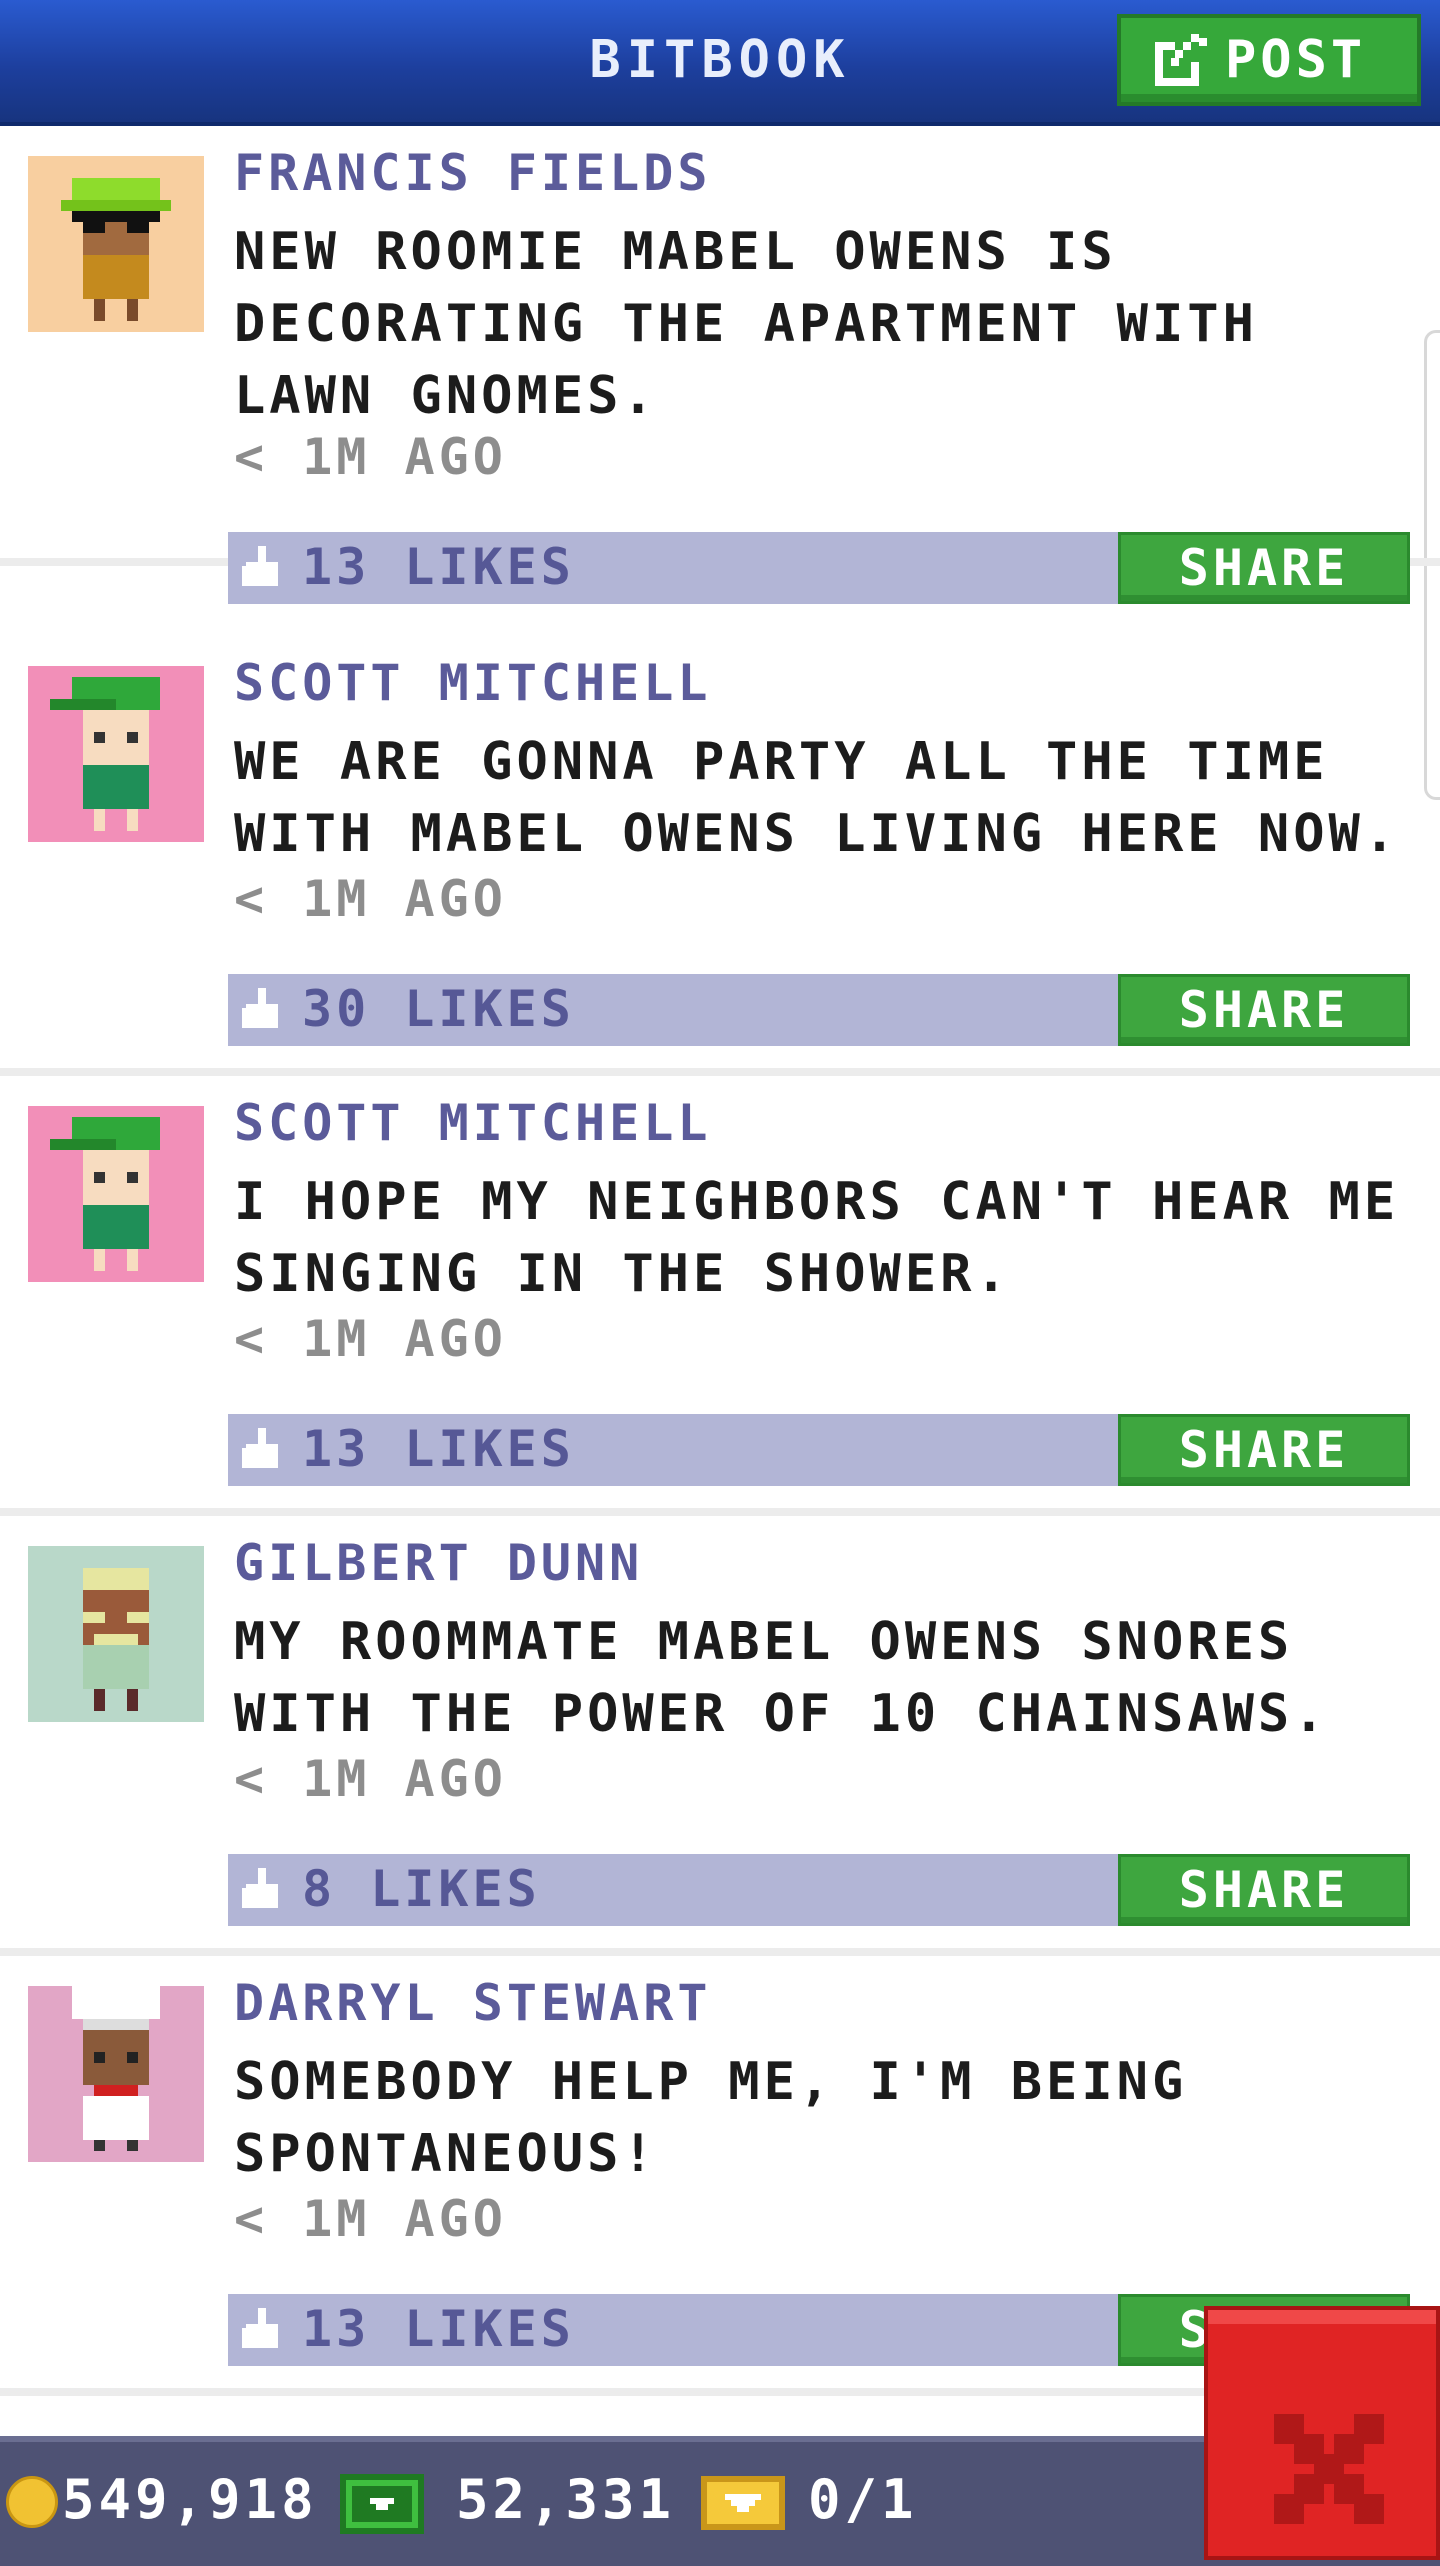 The width and height of the screenshot is (1440, 2566). Describe the element at coordinates (32, 2502) in the screenshot. I see `coin-icon` at that location.